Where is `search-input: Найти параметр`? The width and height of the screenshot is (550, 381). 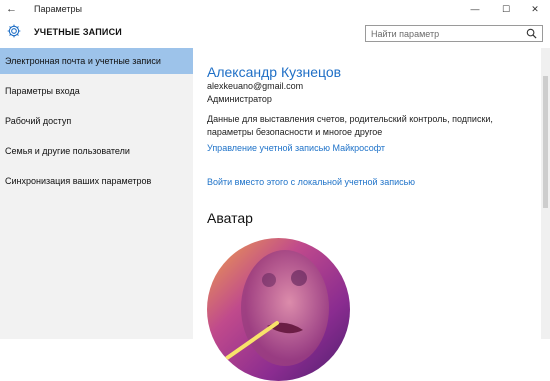 search-input: Найти параметр is located at coordinates (405, 34).